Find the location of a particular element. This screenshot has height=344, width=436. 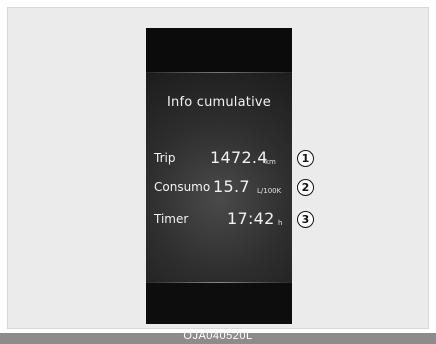

trip-label: Trip is located at coordinates (165, 158).